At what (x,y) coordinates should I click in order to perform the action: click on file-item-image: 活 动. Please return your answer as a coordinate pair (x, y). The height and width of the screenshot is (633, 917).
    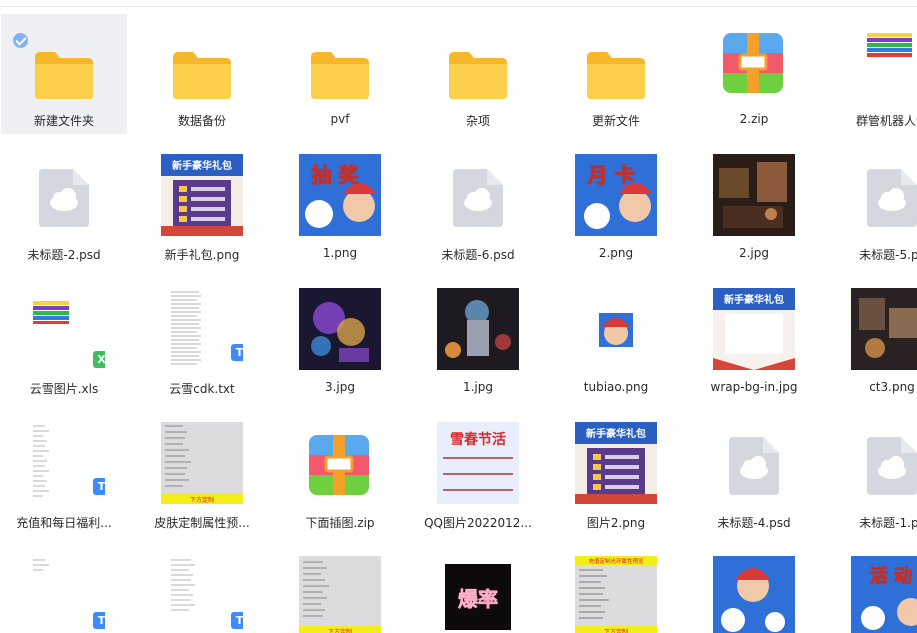
    Looking at the image, I should click on (873, 591).